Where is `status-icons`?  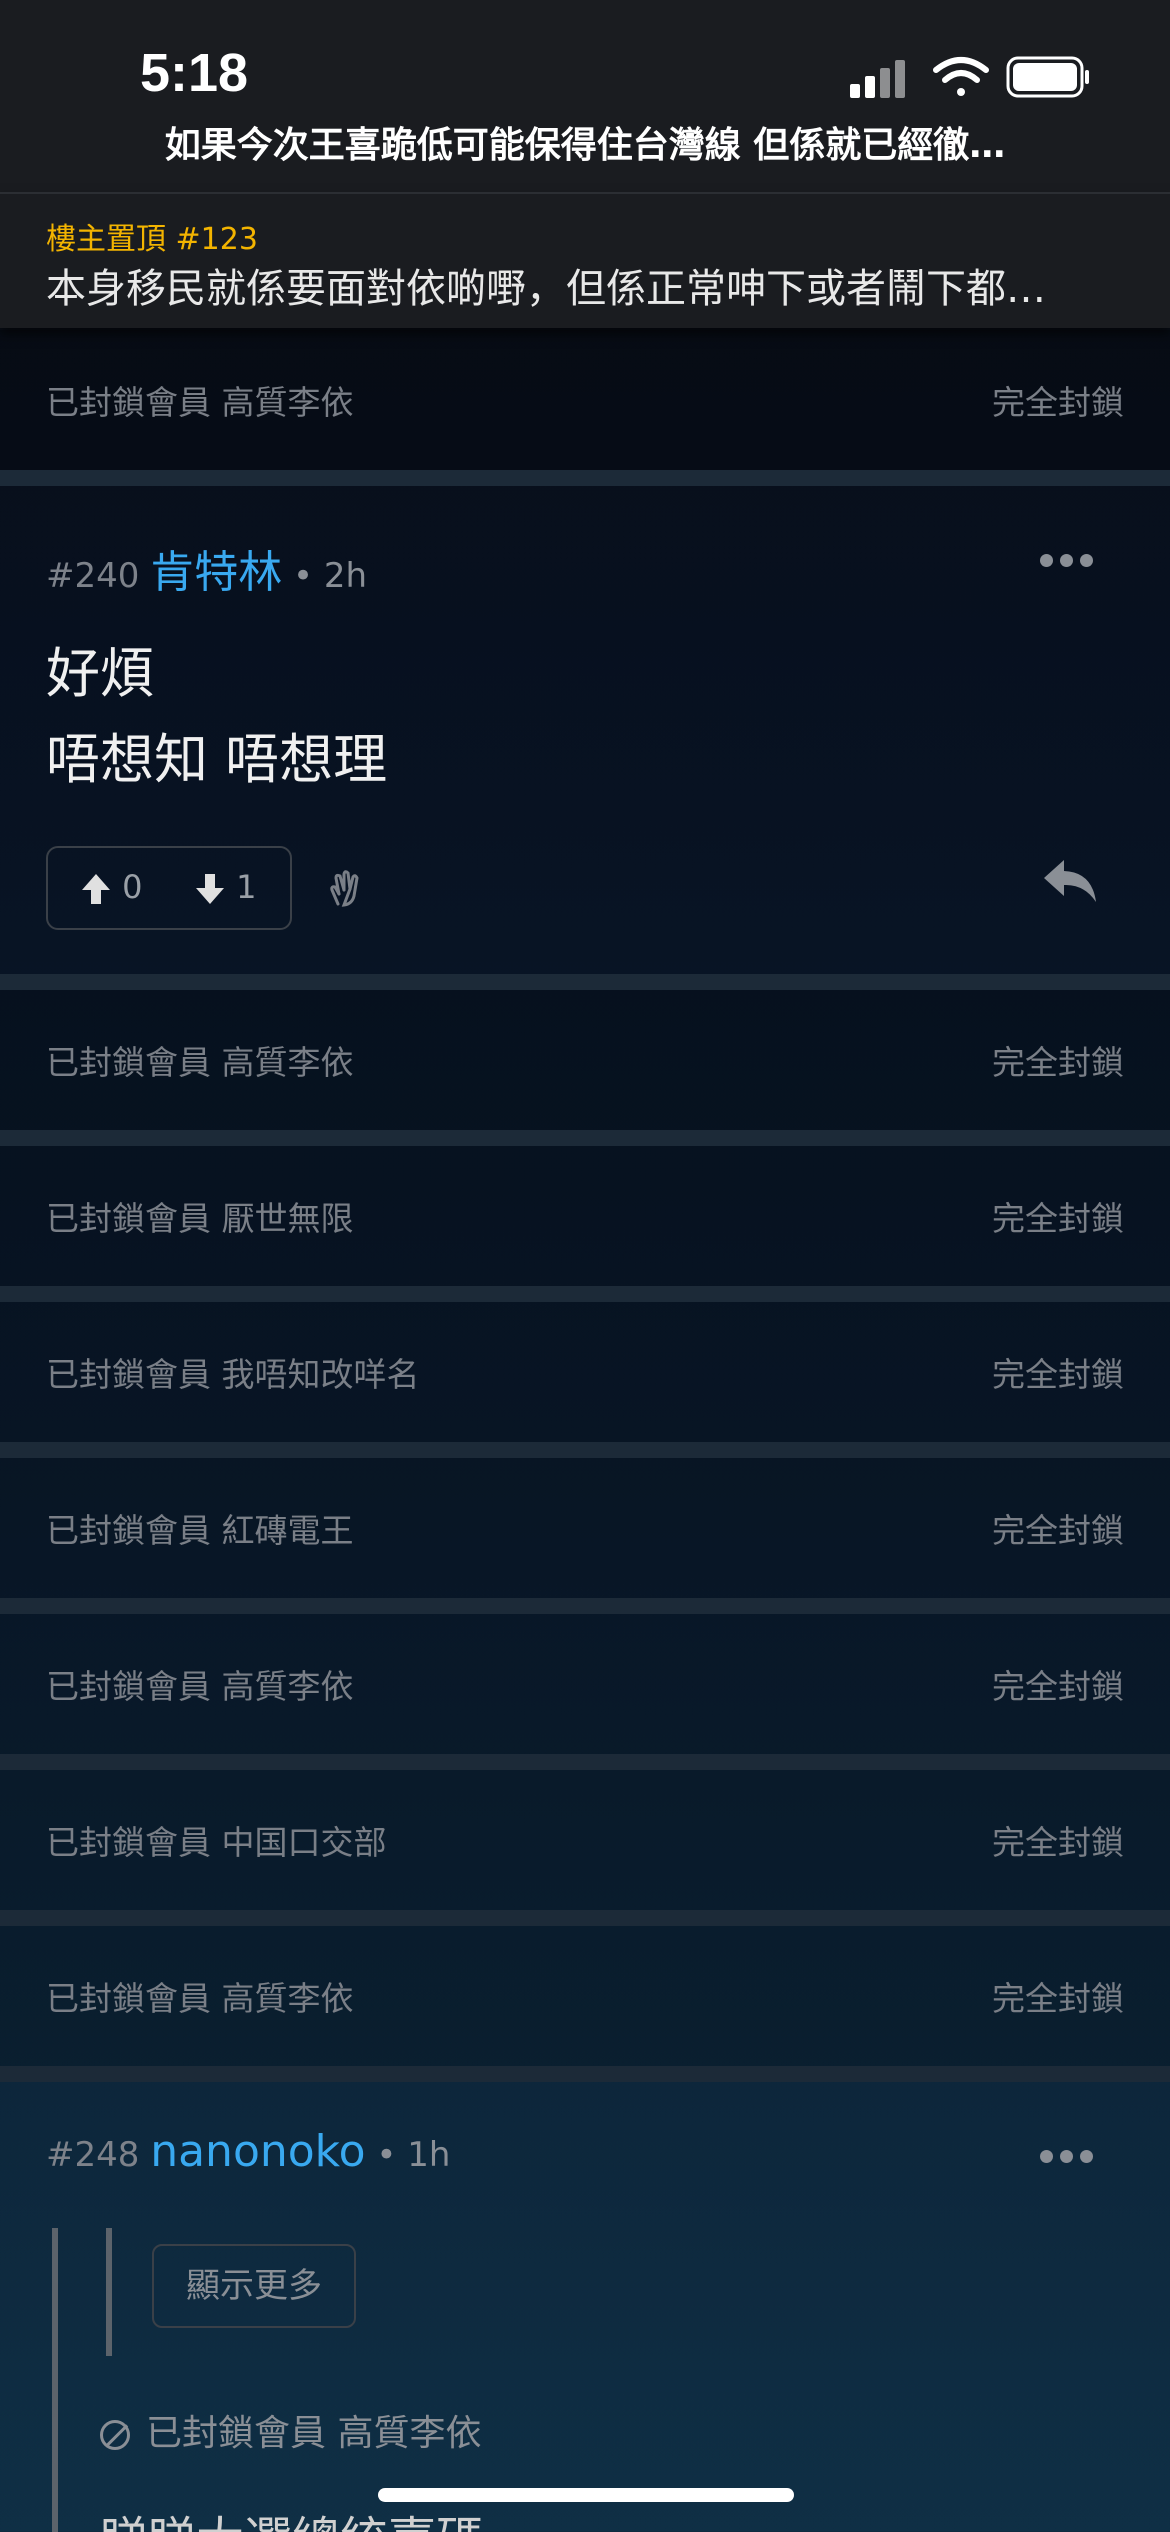 status-icons is located at coordinates (969, 77).